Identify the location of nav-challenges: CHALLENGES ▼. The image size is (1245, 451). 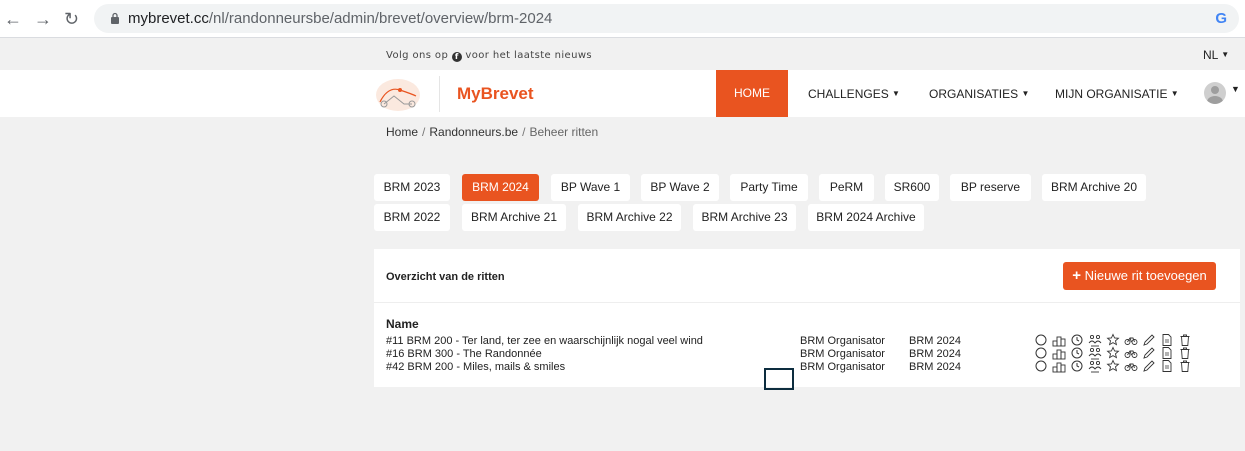
(854, 93).